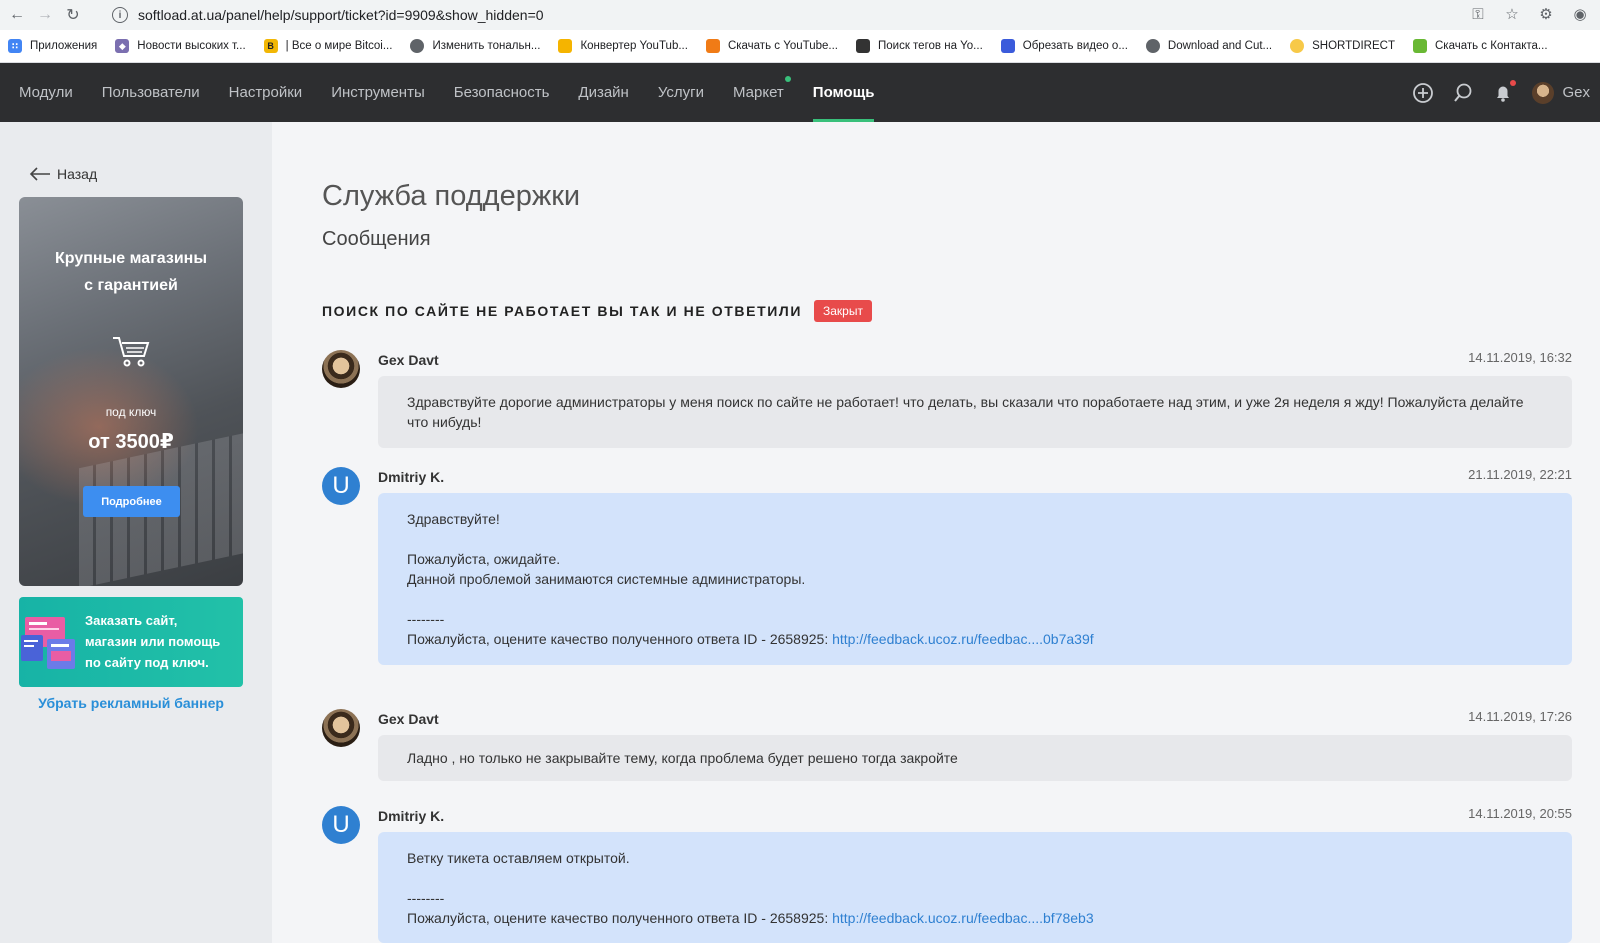  Describe the element at coordinates (1520, 357) in the screenshot. I see `message-time: 14.11.2019, 16:32` at that location.